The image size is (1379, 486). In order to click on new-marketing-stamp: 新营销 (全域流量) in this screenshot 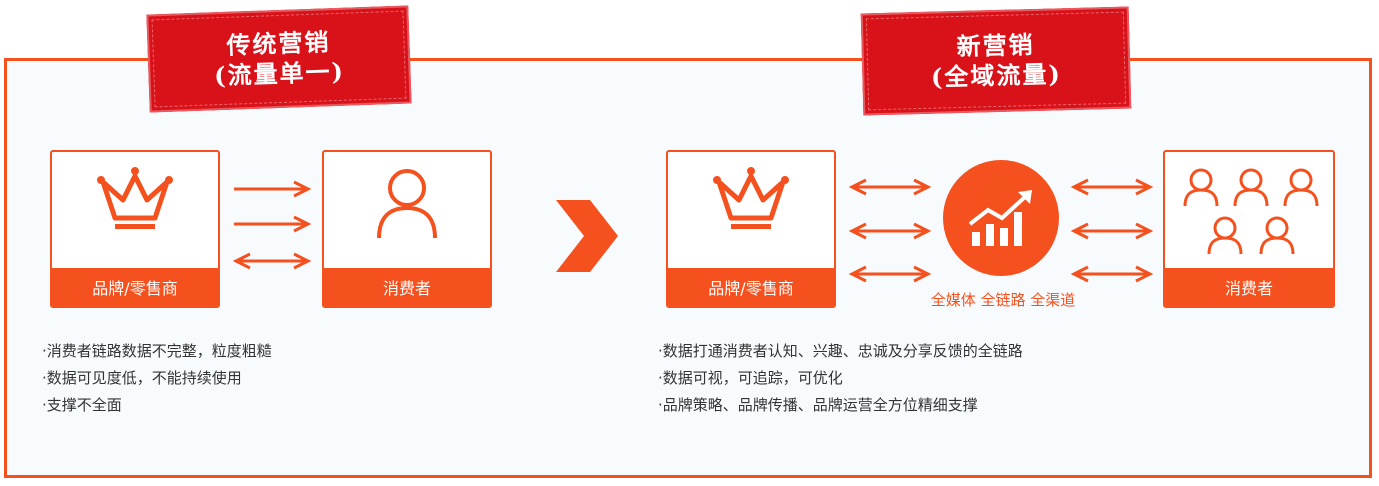, I will do `click(996, 61)`.